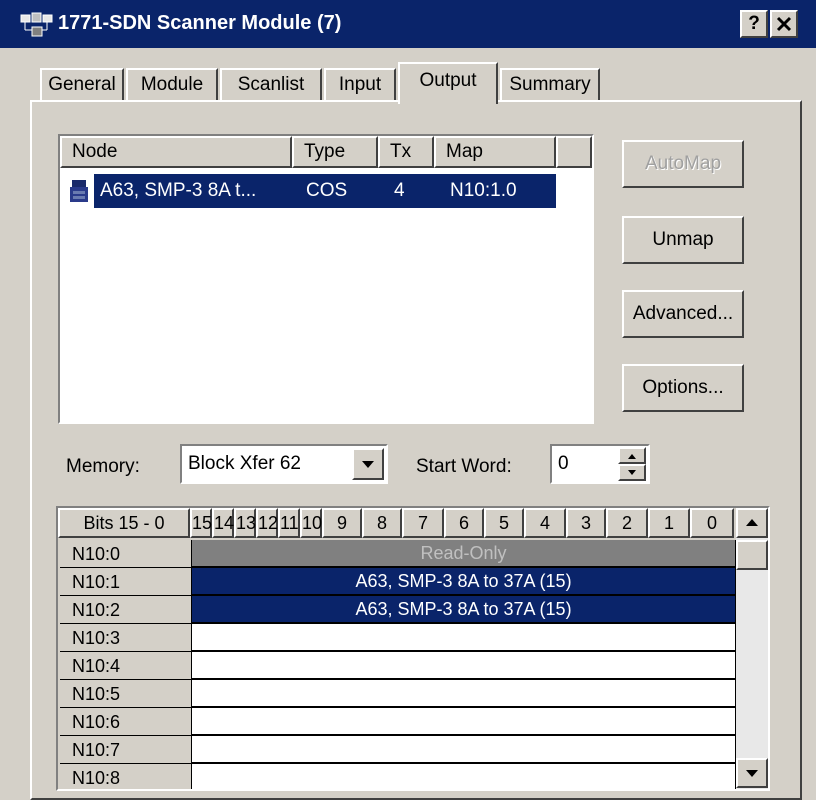 Image resolution: width=816 pixels, height=800 pixels. What do you see at coordinates (223, 523) in the screenshot?
I see `bit-header: 14` at bounding box center [223, 523].